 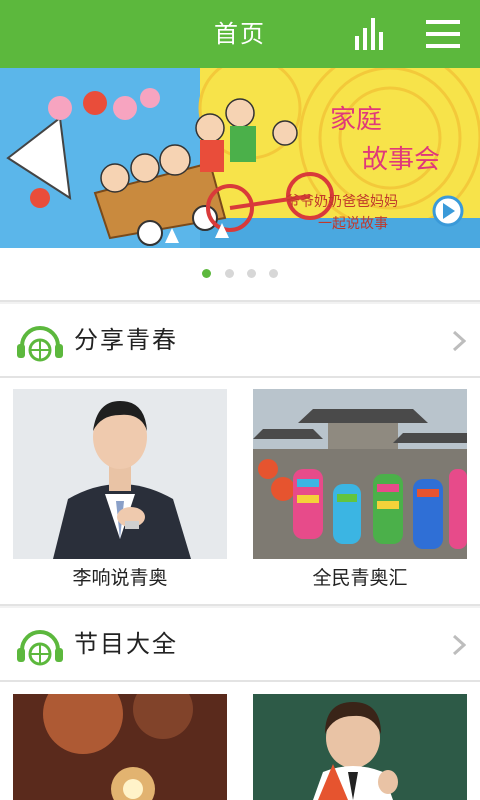 What do you see at coordinates (240, 274) in the screenshot?
I see `carousel-indicator` at bounding box center [240, 274].